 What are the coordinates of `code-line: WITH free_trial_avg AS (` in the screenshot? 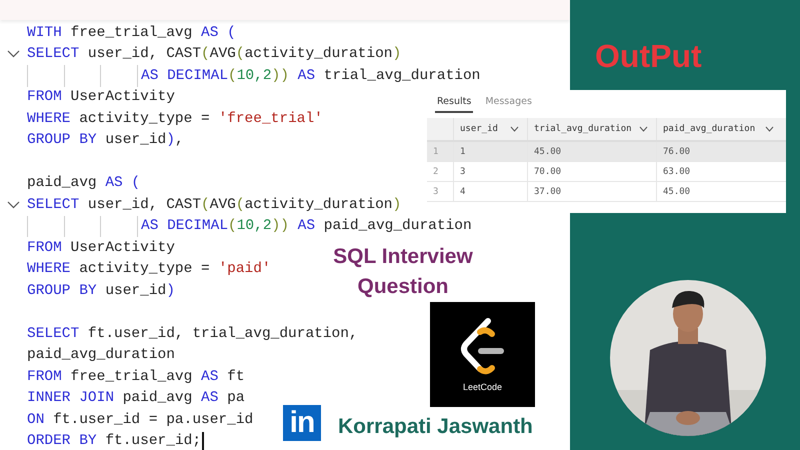 It's located at (131, 32).